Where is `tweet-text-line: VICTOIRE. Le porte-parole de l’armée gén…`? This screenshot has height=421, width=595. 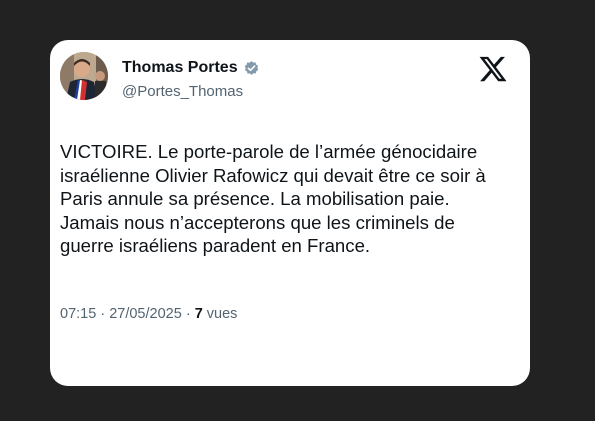
tweet-text-line: VICTOIRE. Le porte-parole de l’armée gén… is located at coordinates (269, 151).